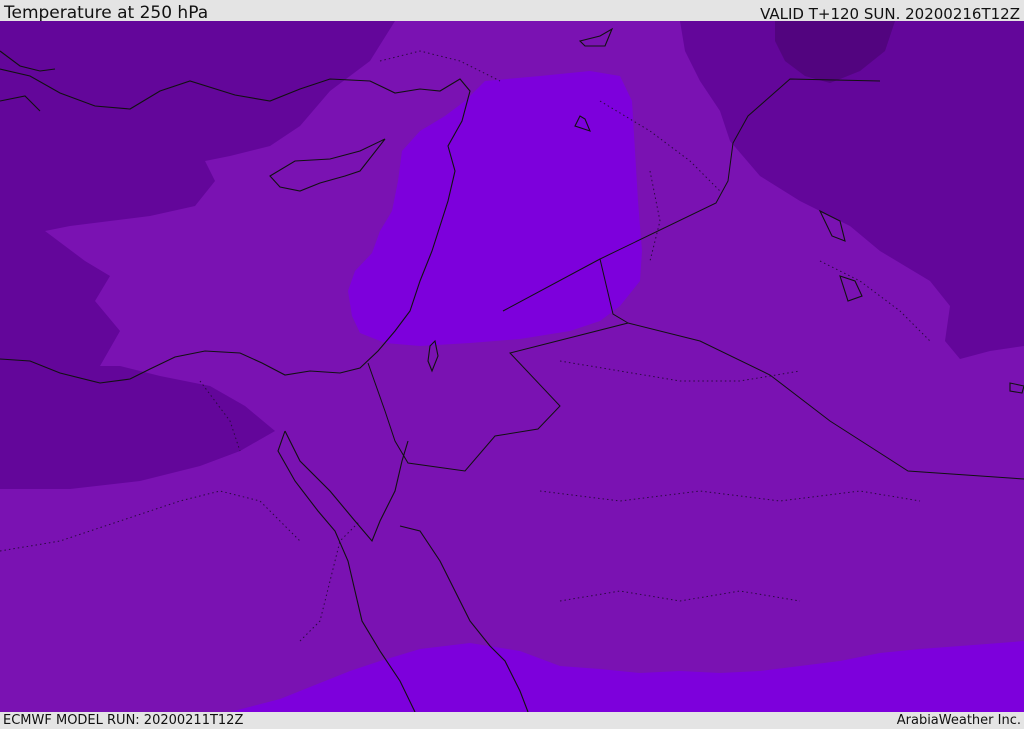  I want to click on model-run-label: ECMWF MODEL RUN: 20200211T12Z, so click(123, 720).